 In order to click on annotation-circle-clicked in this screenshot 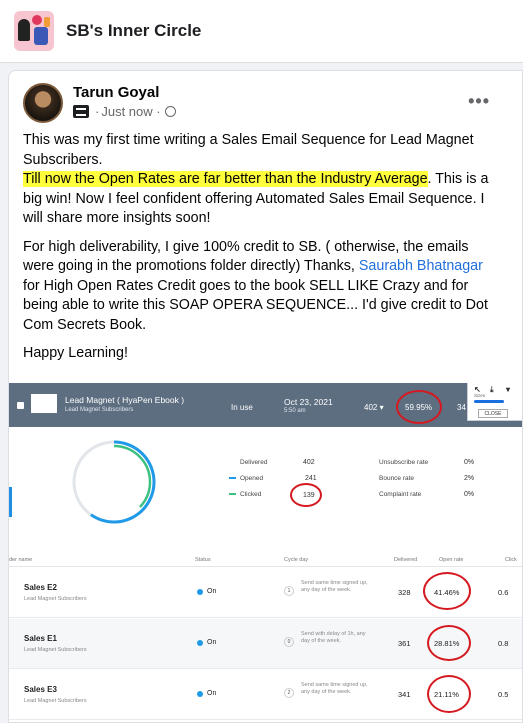, I will do `click(306, 495)`.